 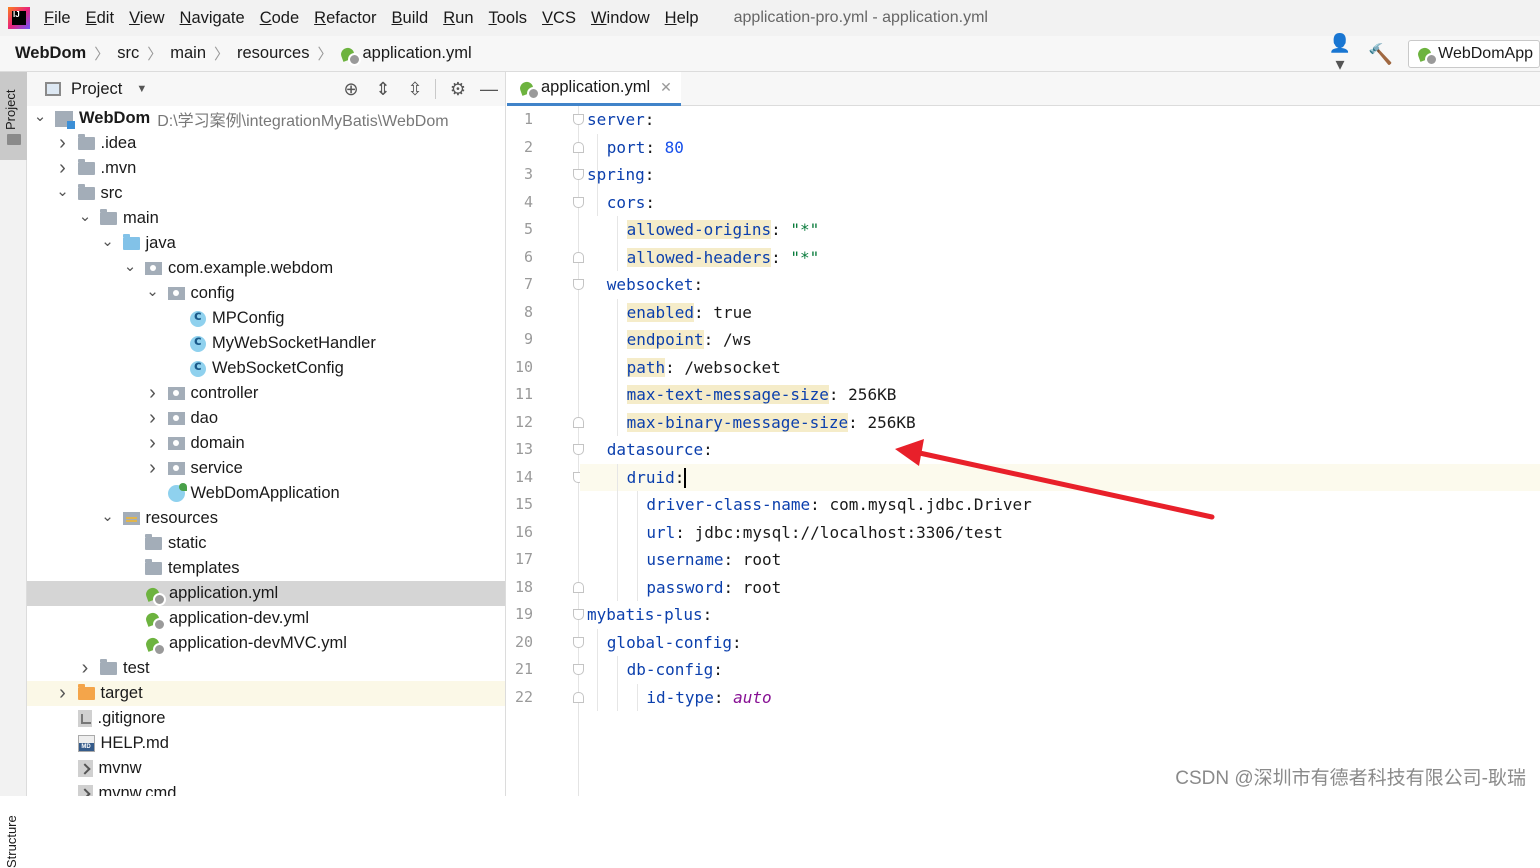 What do you see at coordinates (266, 368) in the screenshot?
I see `tree-item-websocketconfig: ›WebSocketConfig` at bounding box center [266, 368].